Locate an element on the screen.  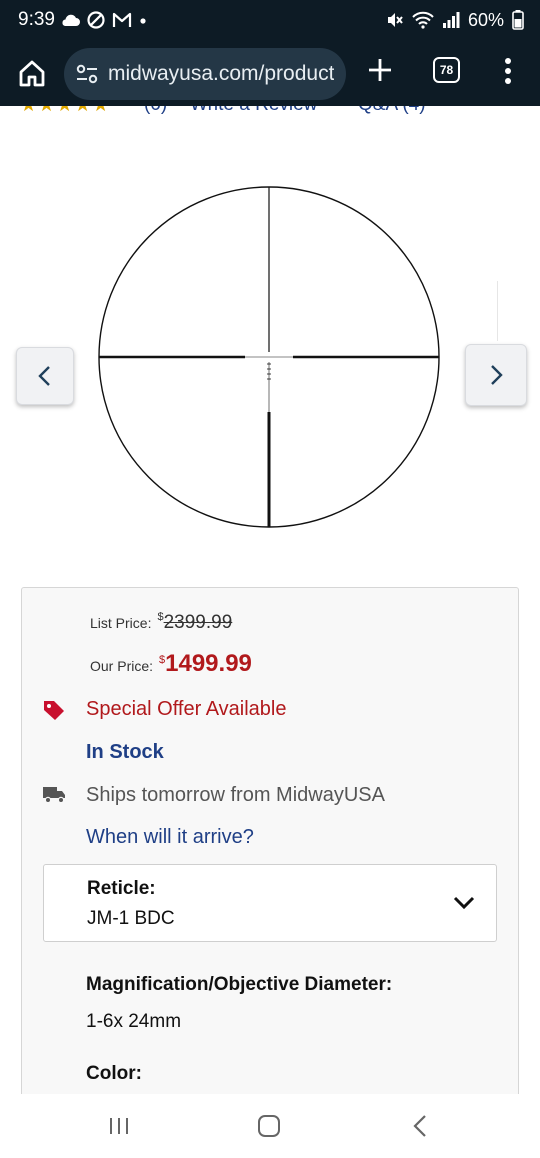
our-price-currency: $ is located at coordinates (162, 660).